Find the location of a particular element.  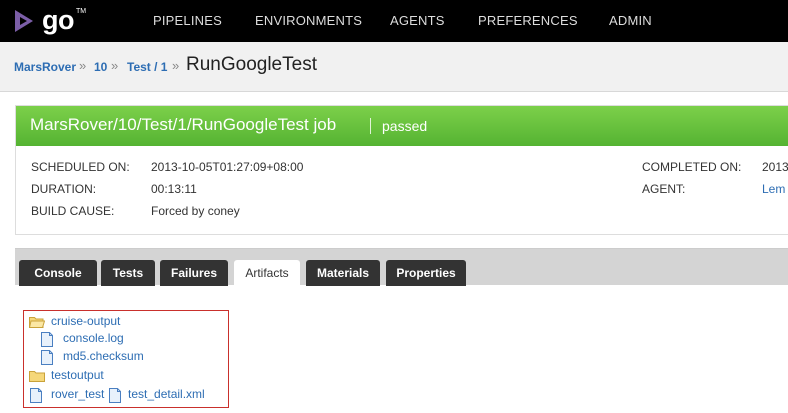

tab-failures: Failures is located at coordinates (194, 273).